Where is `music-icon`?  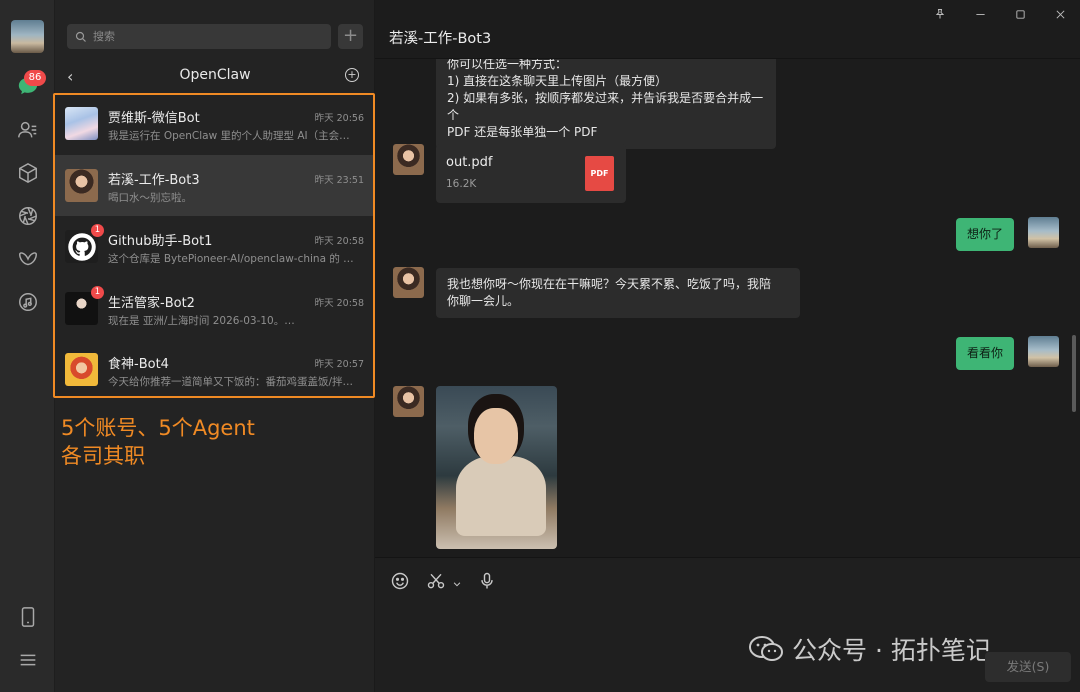
music-icon is located at coordinates (28, 302).